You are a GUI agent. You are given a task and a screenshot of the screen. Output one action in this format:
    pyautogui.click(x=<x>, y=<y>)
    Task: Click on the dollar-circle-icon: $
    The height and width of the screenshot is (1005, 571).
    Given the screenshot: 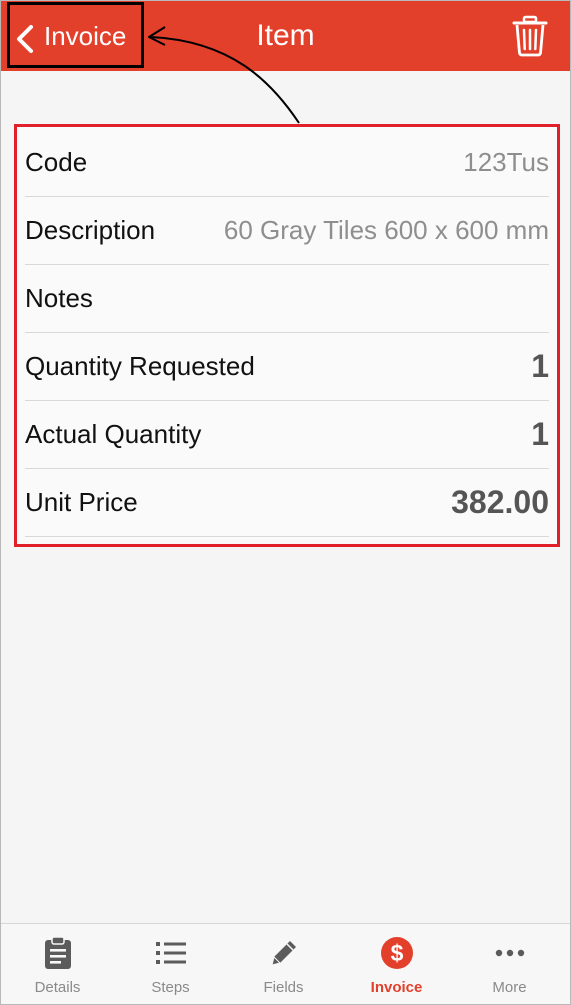 What is the action you would take?
    pyautogui.click(x=397, y=953)
    